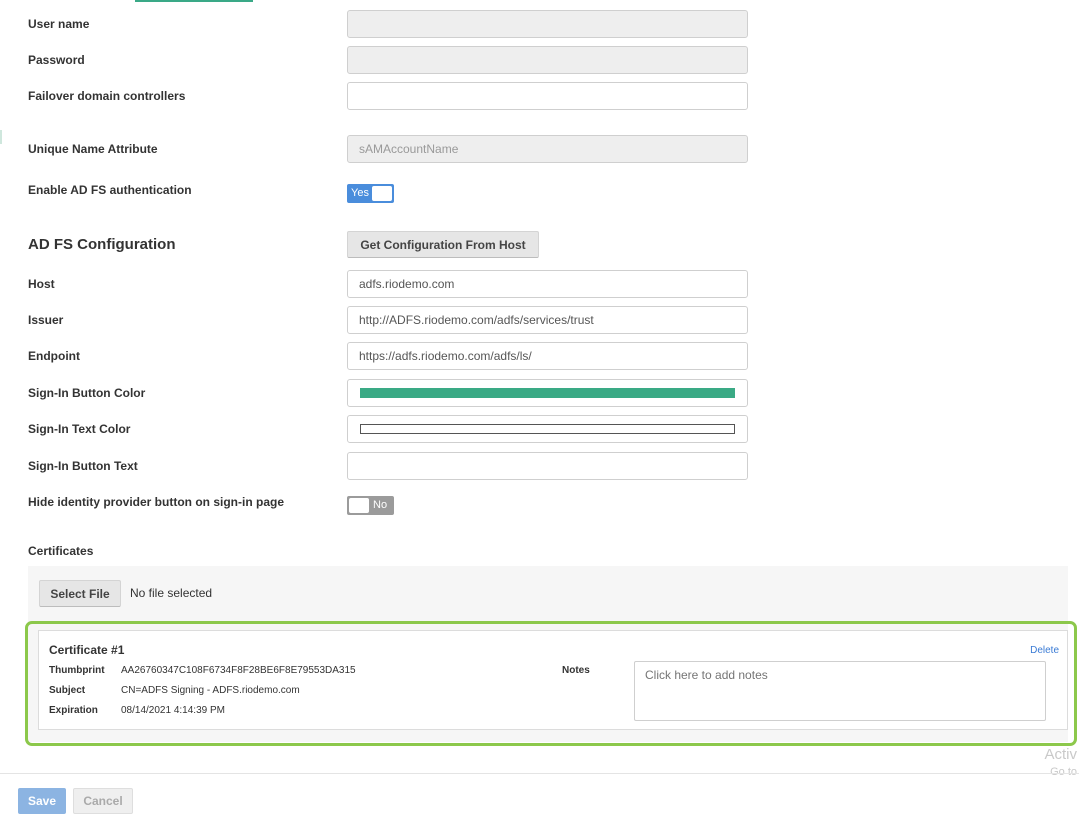 This screenshot has height=825, width=1079. Describe the element at coordinates (1, 137) in the screenshot. I see `sidebar-edge` at that location.